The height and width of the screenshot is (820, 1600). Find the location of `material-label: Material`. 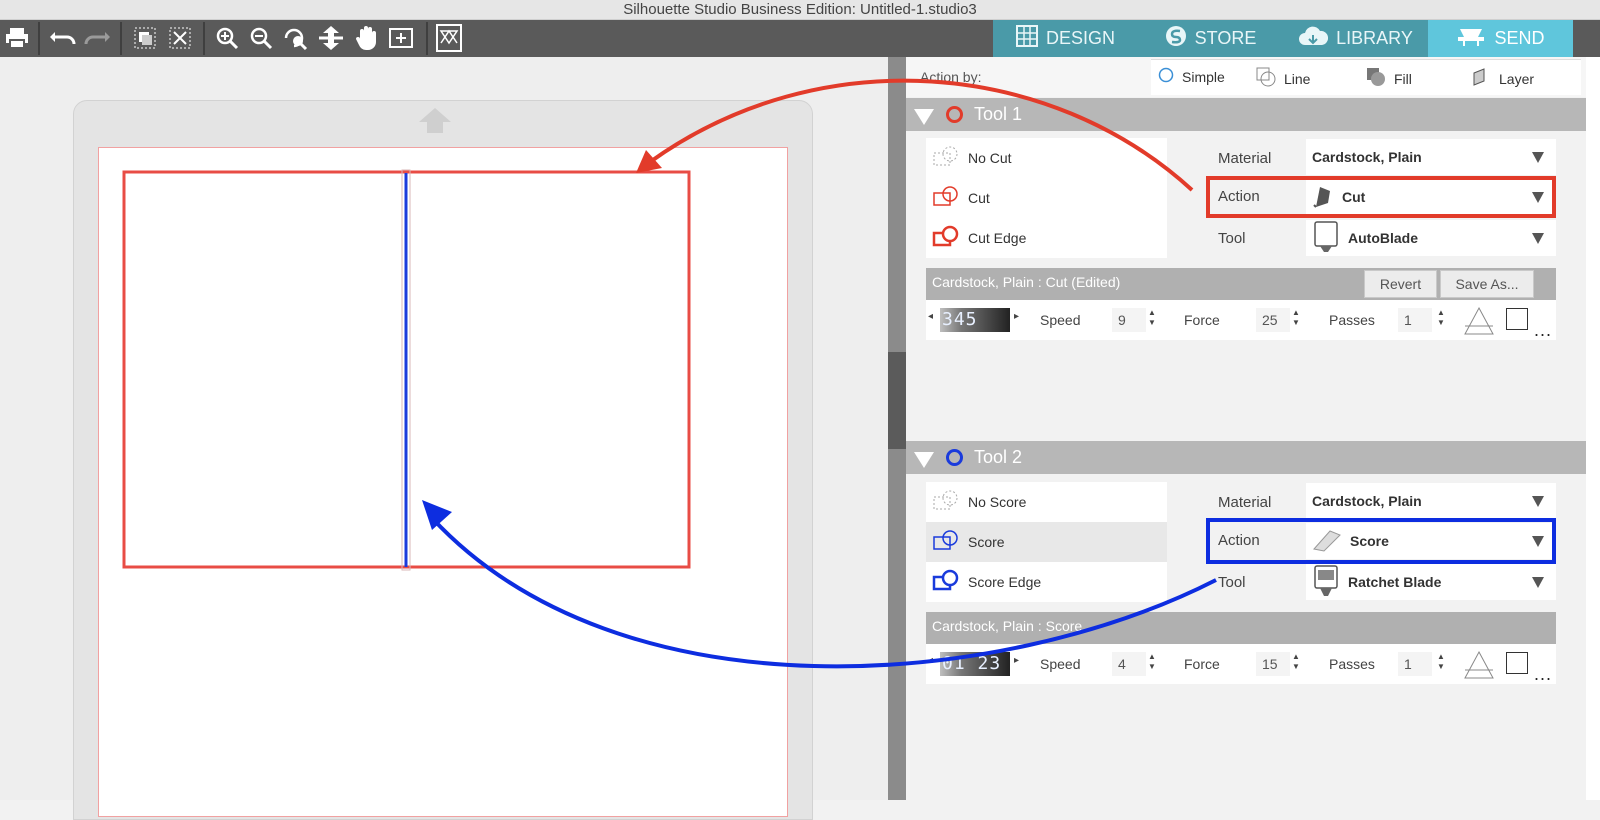

material-label: Material is located at coordinates (1245, 158).